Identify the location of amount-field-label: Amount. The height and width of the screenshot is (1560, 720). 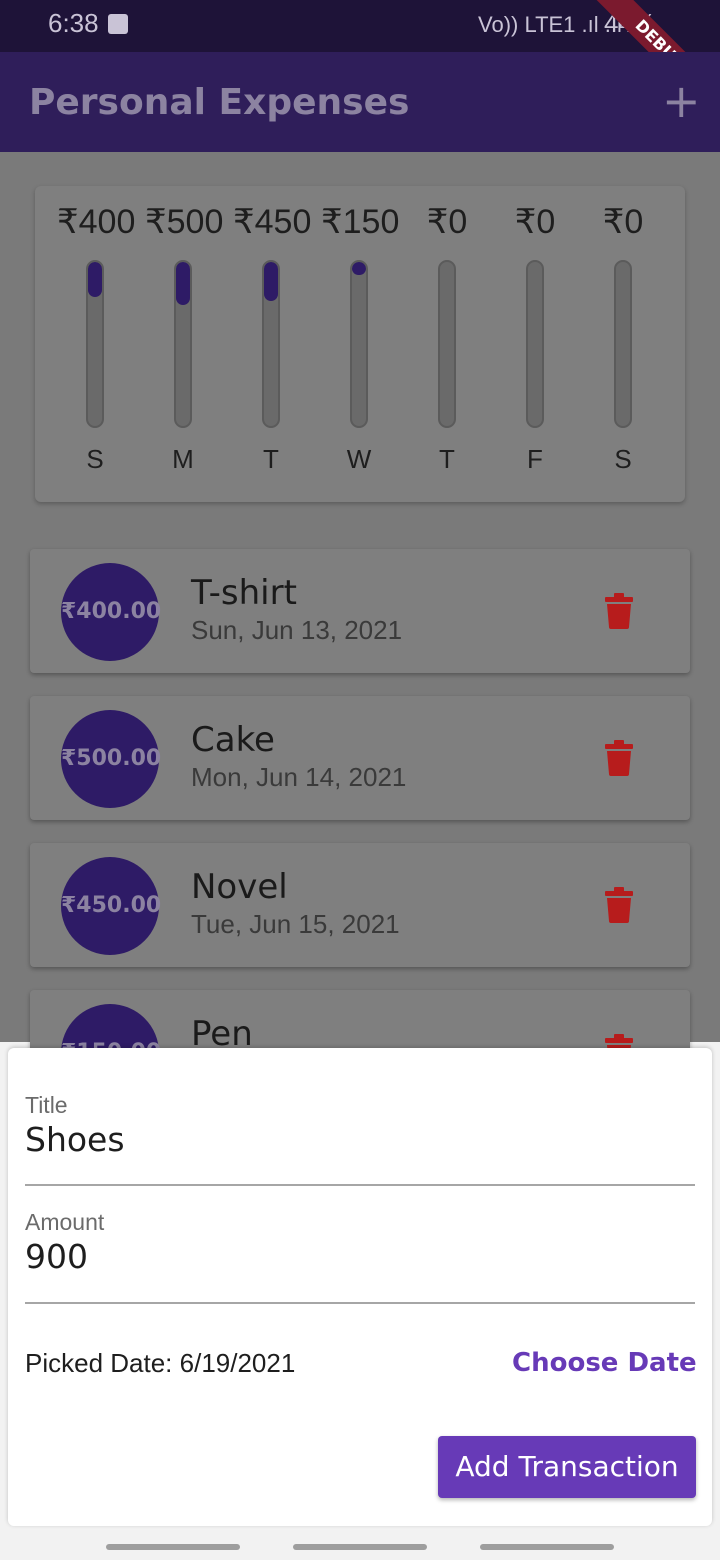
(65, 1222).